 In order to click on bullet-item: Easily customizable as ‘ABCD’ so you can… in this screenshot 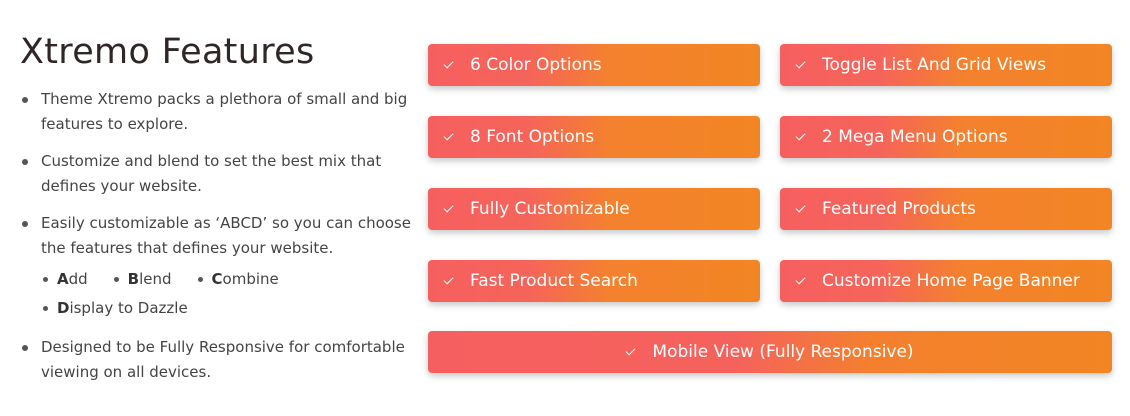, I will do `click(220, 267)`.